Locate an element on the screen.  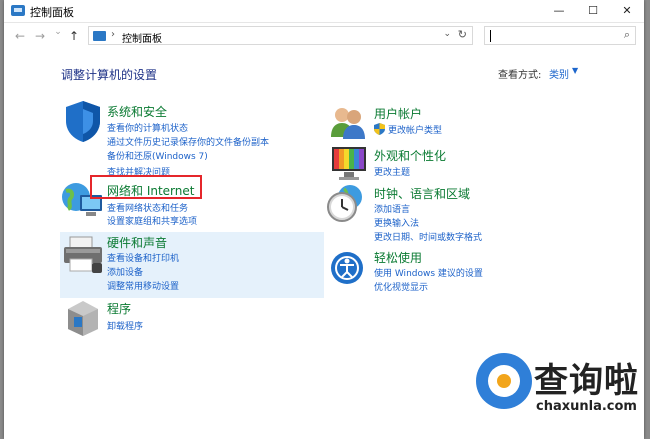
watermark-url: chaxunla.com is located at coordinates (586, 406).